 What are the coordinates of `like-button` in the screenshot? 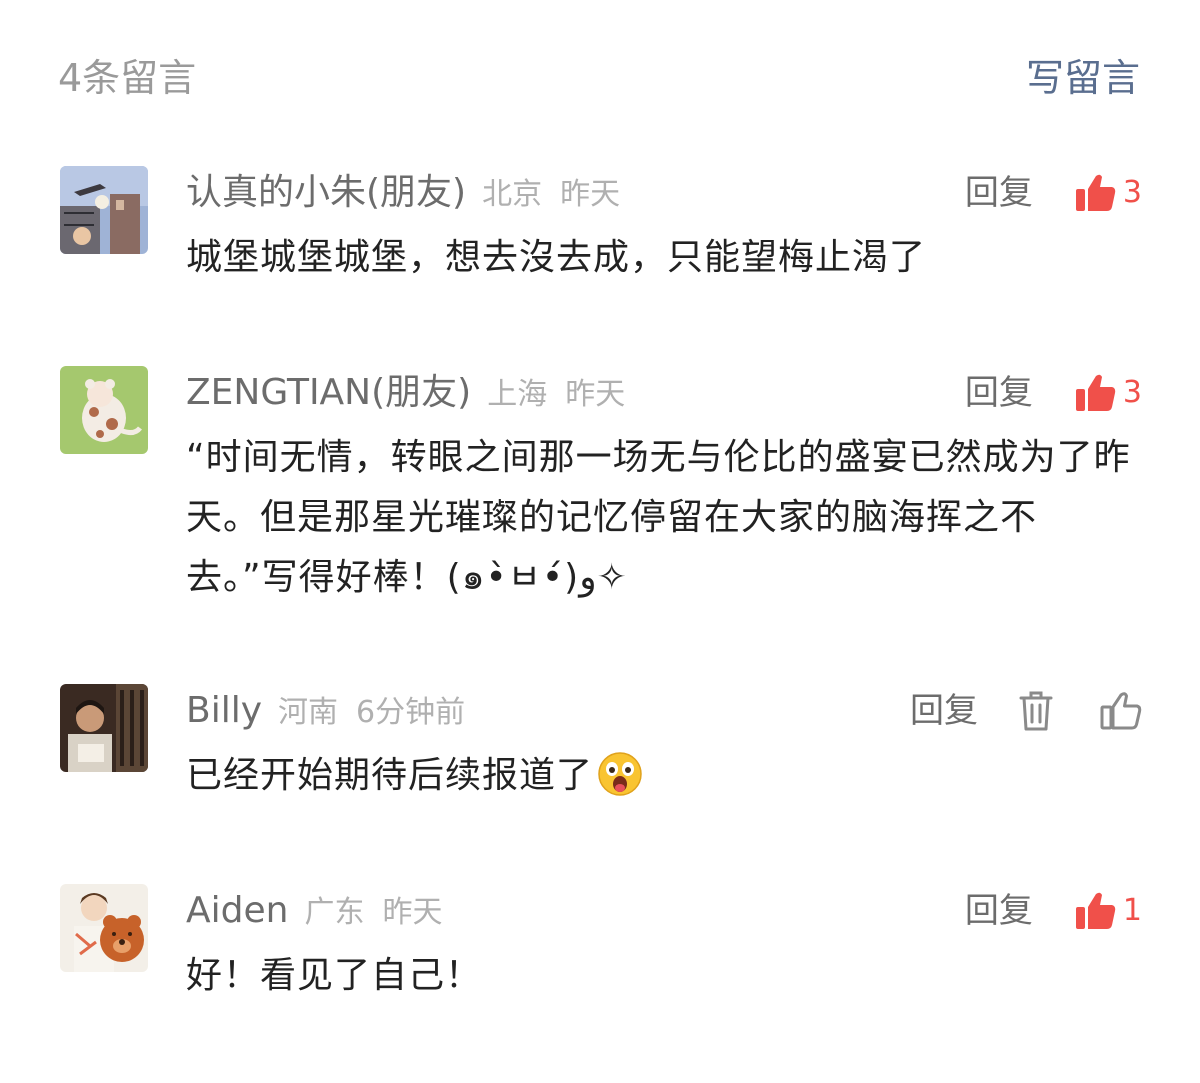 It's located at (1121, 711).